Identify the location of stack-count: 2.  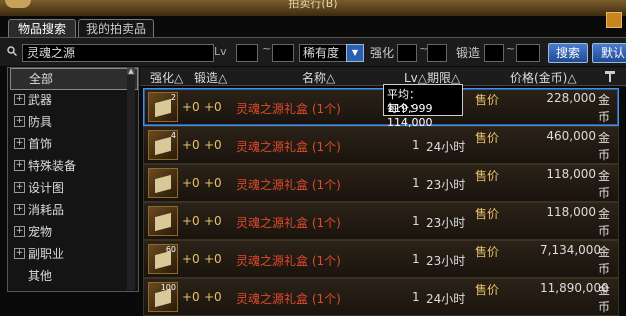
(173, 97).